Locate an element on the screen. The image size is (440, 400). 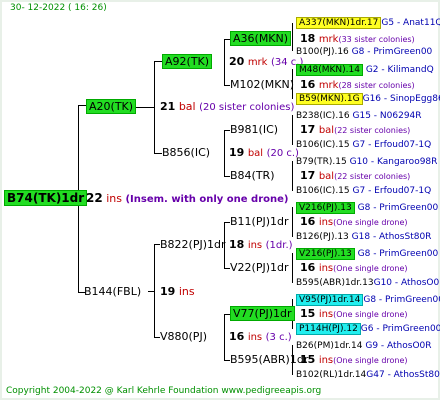
gen2-info: 18 ins (1dr.) is located at coordinates (261, 244).